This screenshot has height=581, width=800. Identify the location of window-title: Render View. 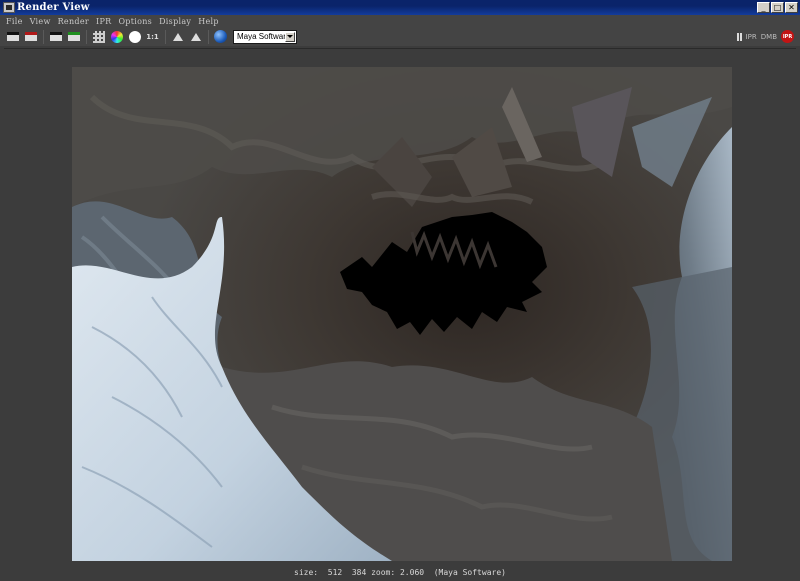
(53, 7).